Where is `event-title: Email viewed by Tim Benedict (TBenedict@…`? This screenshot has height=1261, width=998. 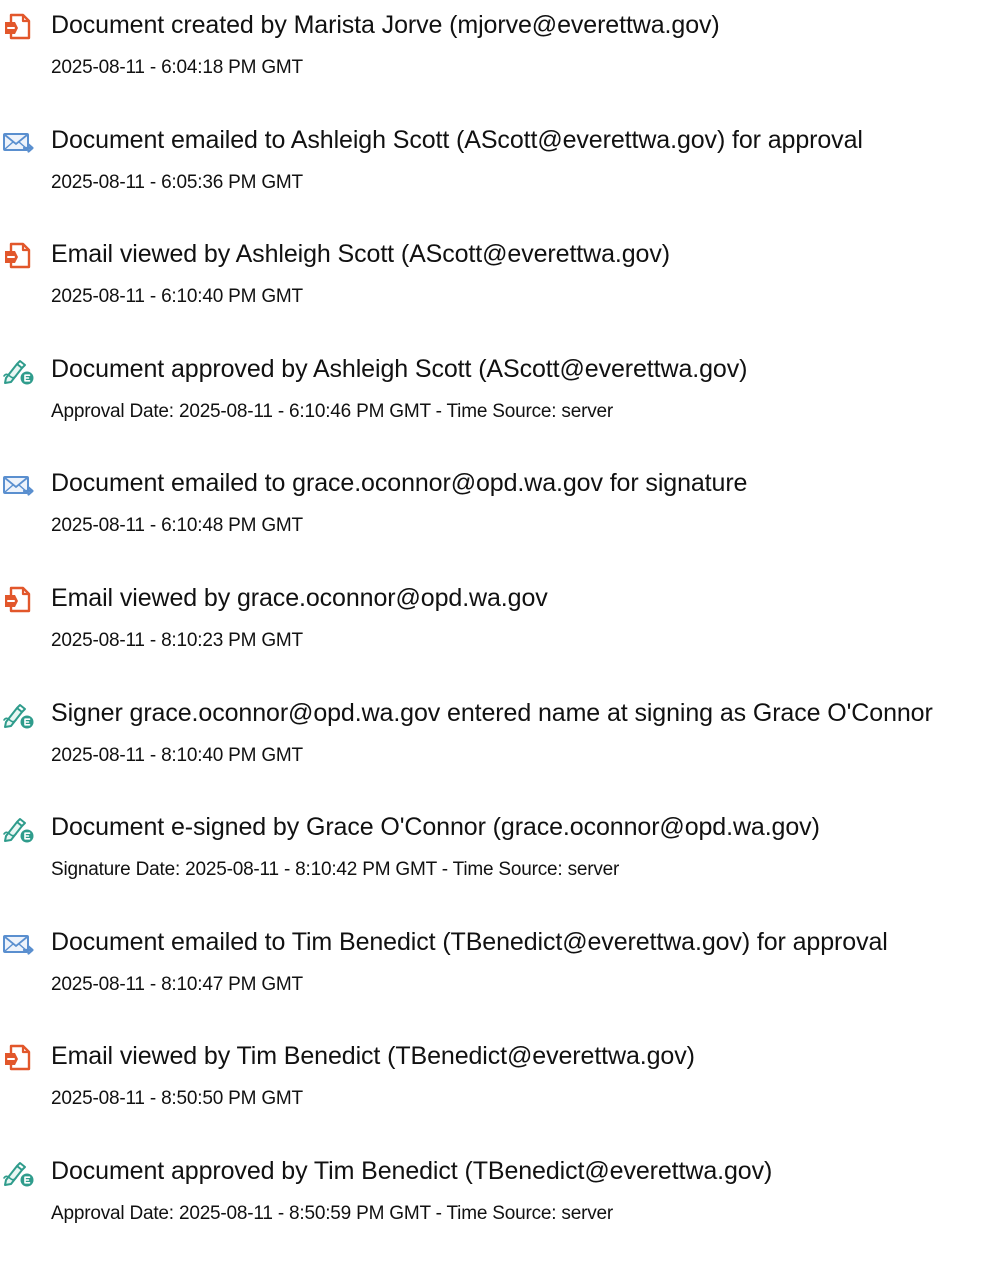 event-title: Email viewed by Tim Benedict (TBenedict@… is located at coordinates (373, 1056).